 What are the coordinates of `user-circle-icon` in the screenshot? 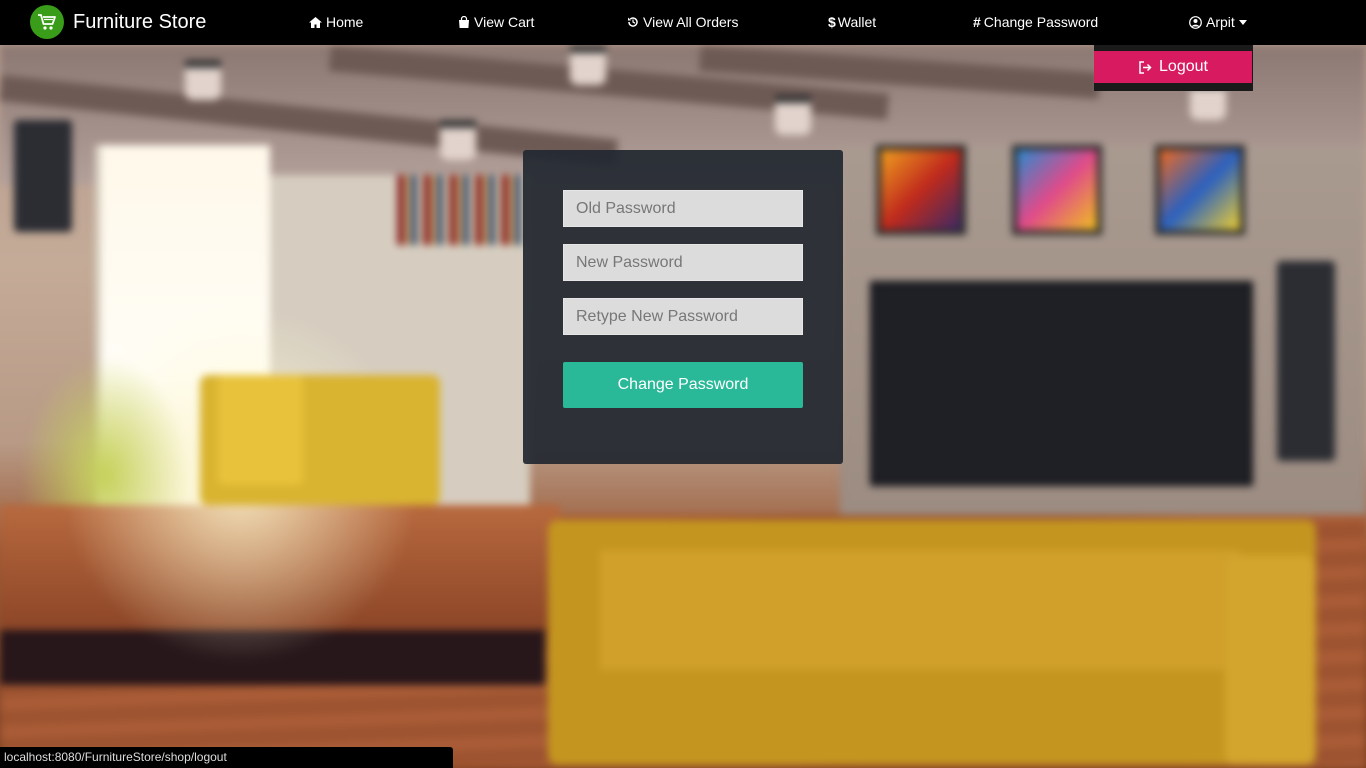 It's located at (1195, 22).